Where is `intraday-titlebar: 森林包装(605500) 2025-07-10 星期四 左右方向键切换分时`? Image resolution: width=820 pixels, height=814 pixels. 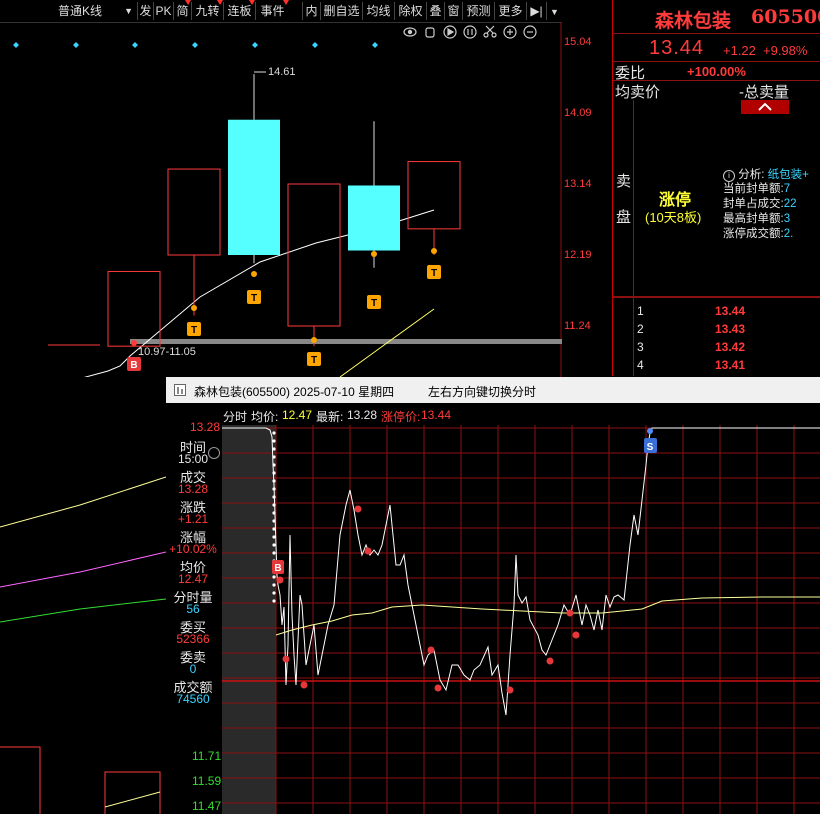
intraday-titlebar: 森林包装(605500) 2025-07-10 星期四 左右方向键切换分时 is located at coordinates (493, 390).